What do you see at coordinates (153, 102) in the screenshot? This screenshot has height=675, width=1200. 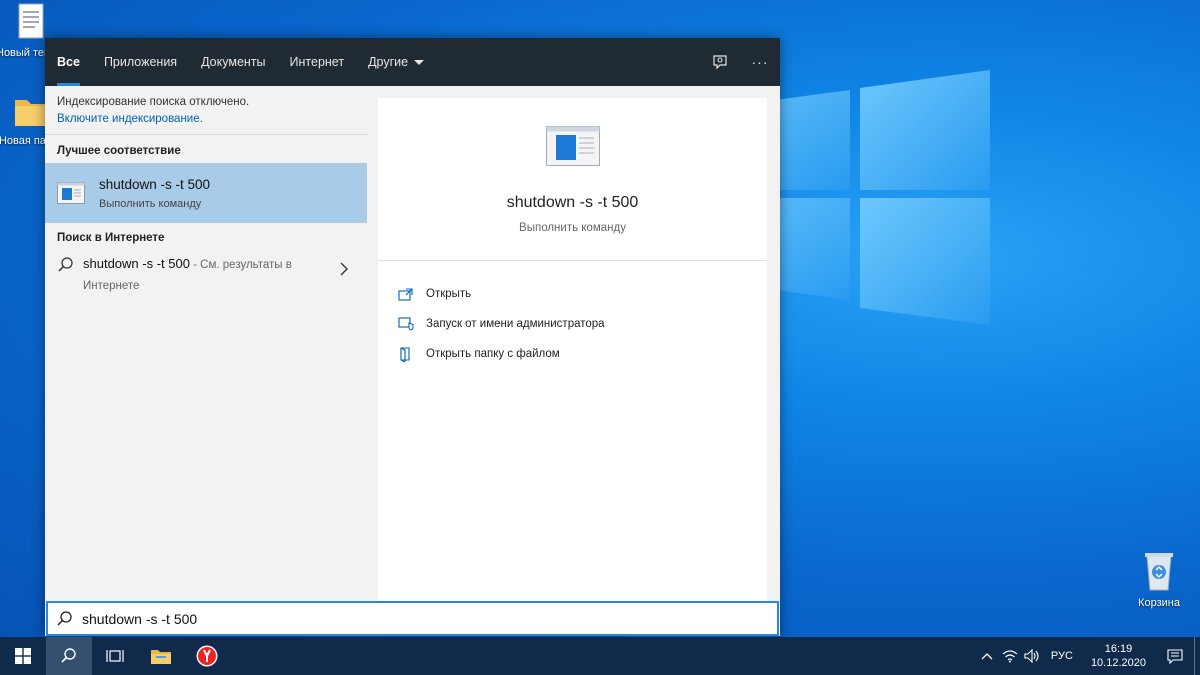 I see `indexing-notice-message: Индексирование поиска отключено.` at bounding box center [153, 102].